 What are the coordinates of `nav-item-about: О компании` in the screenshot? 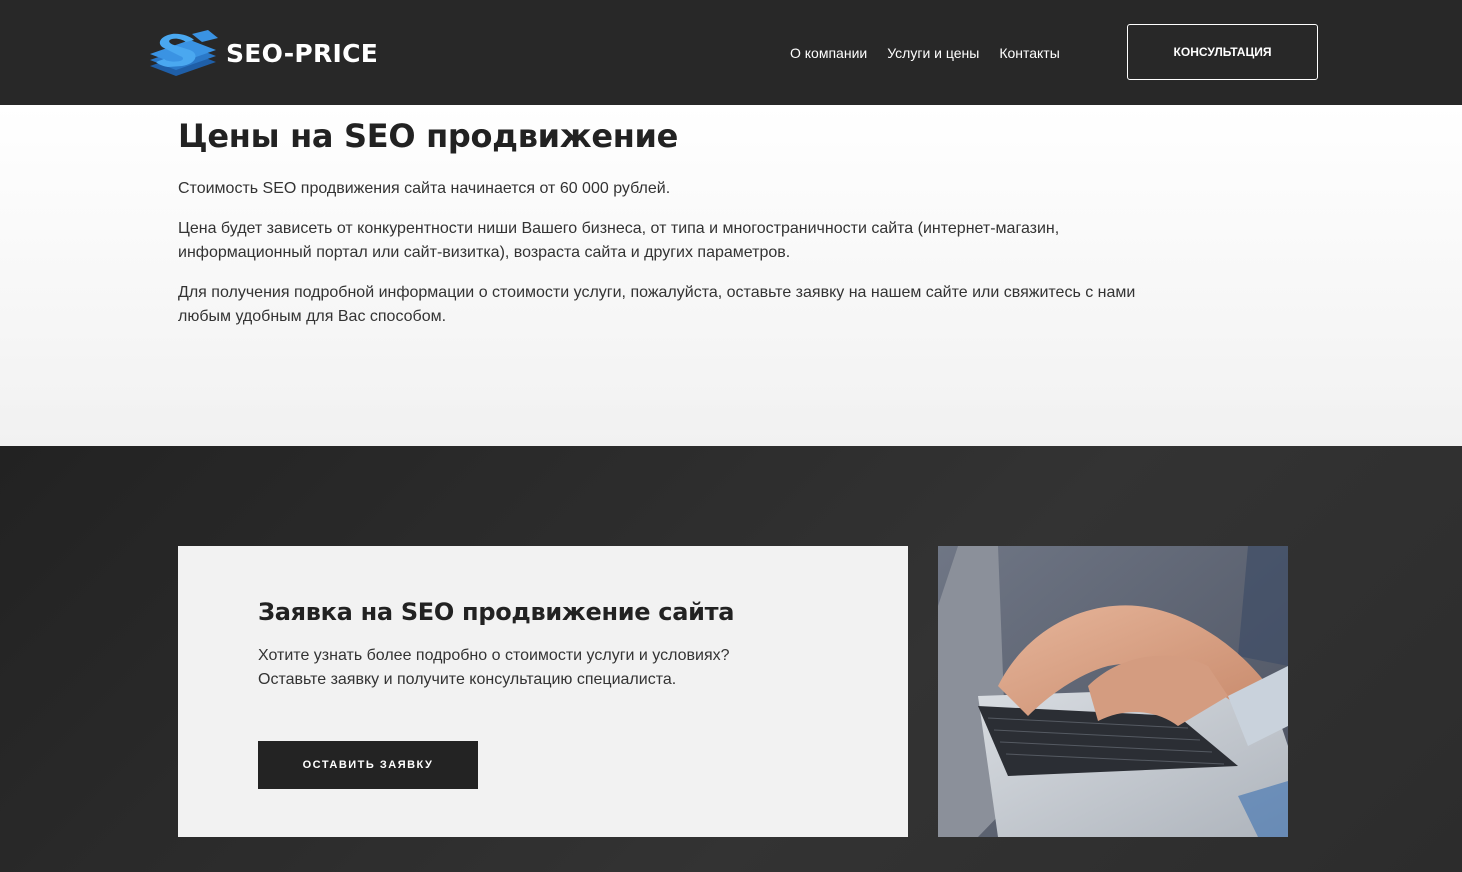 It's located at (828, 53).